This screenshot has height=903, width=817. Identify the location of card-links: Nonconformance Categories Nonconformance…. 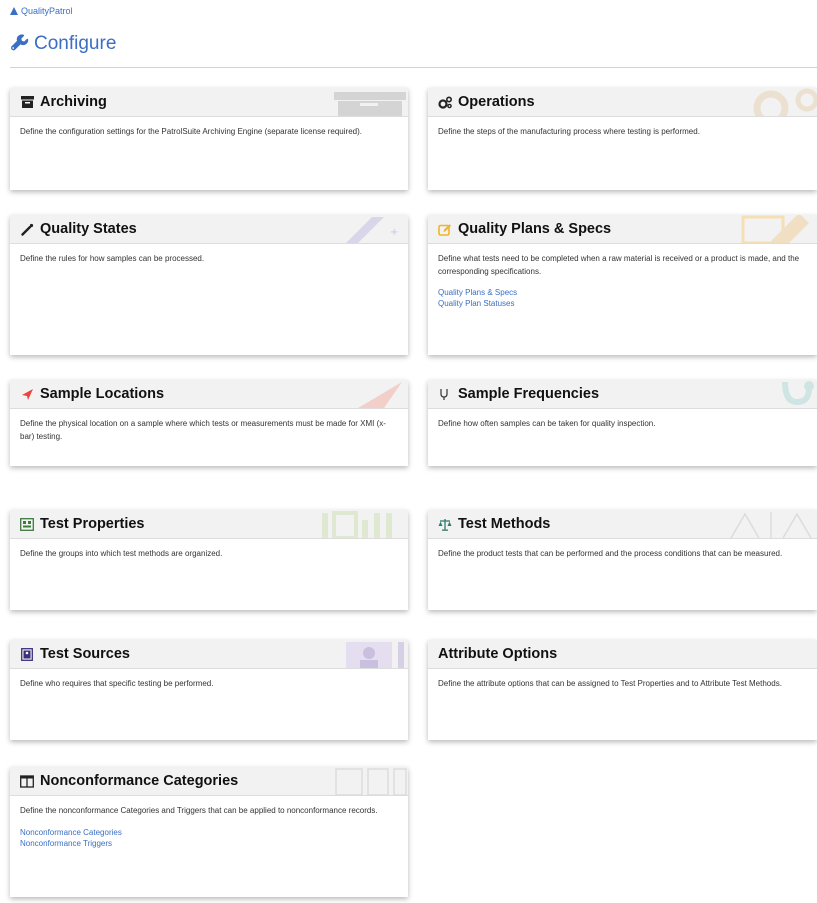
(209, 838).